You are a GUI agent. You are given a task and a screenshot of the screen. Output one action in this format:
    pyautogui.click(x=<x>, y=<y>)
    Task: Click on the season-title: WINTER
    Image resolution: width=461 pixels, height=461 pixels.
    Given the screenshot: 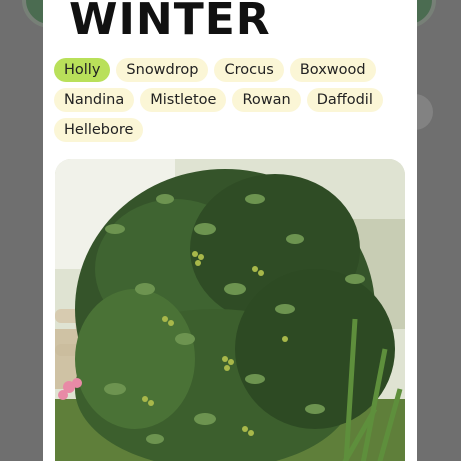 What is the action you would take?
    pyautogui.click(x=170, y=22)
    